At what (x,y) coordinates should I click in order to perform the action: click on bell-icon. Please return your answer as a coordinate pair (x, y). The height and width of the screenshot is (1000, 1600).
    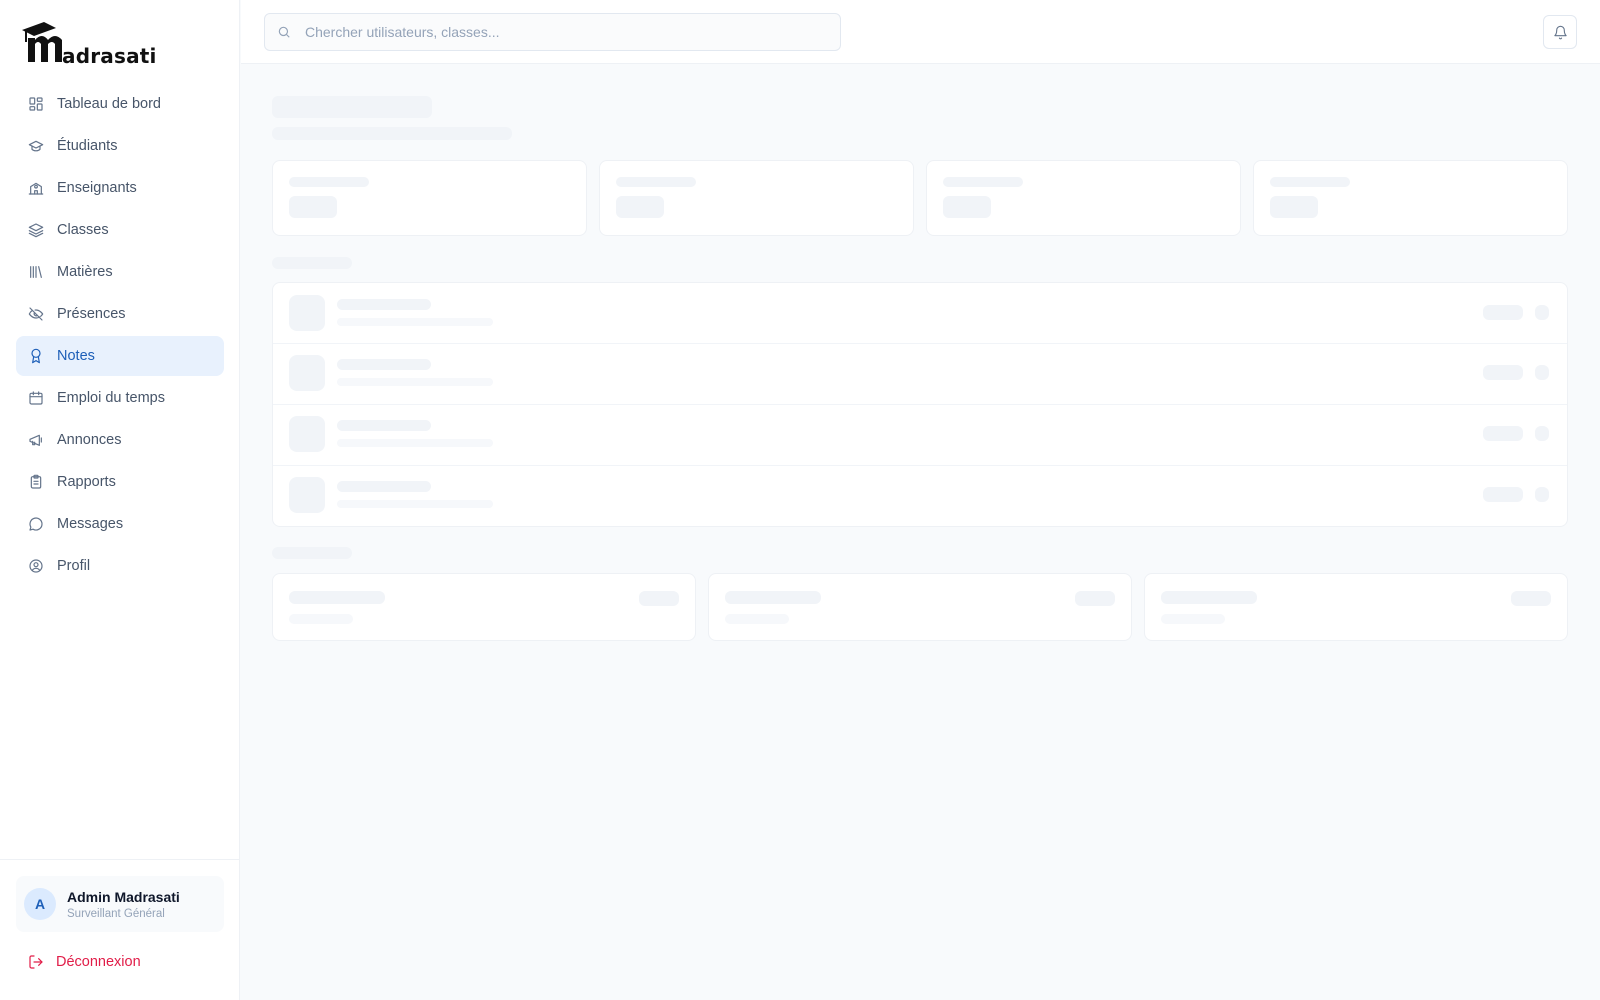
    Looking at the image, I should click on (1560, 32).